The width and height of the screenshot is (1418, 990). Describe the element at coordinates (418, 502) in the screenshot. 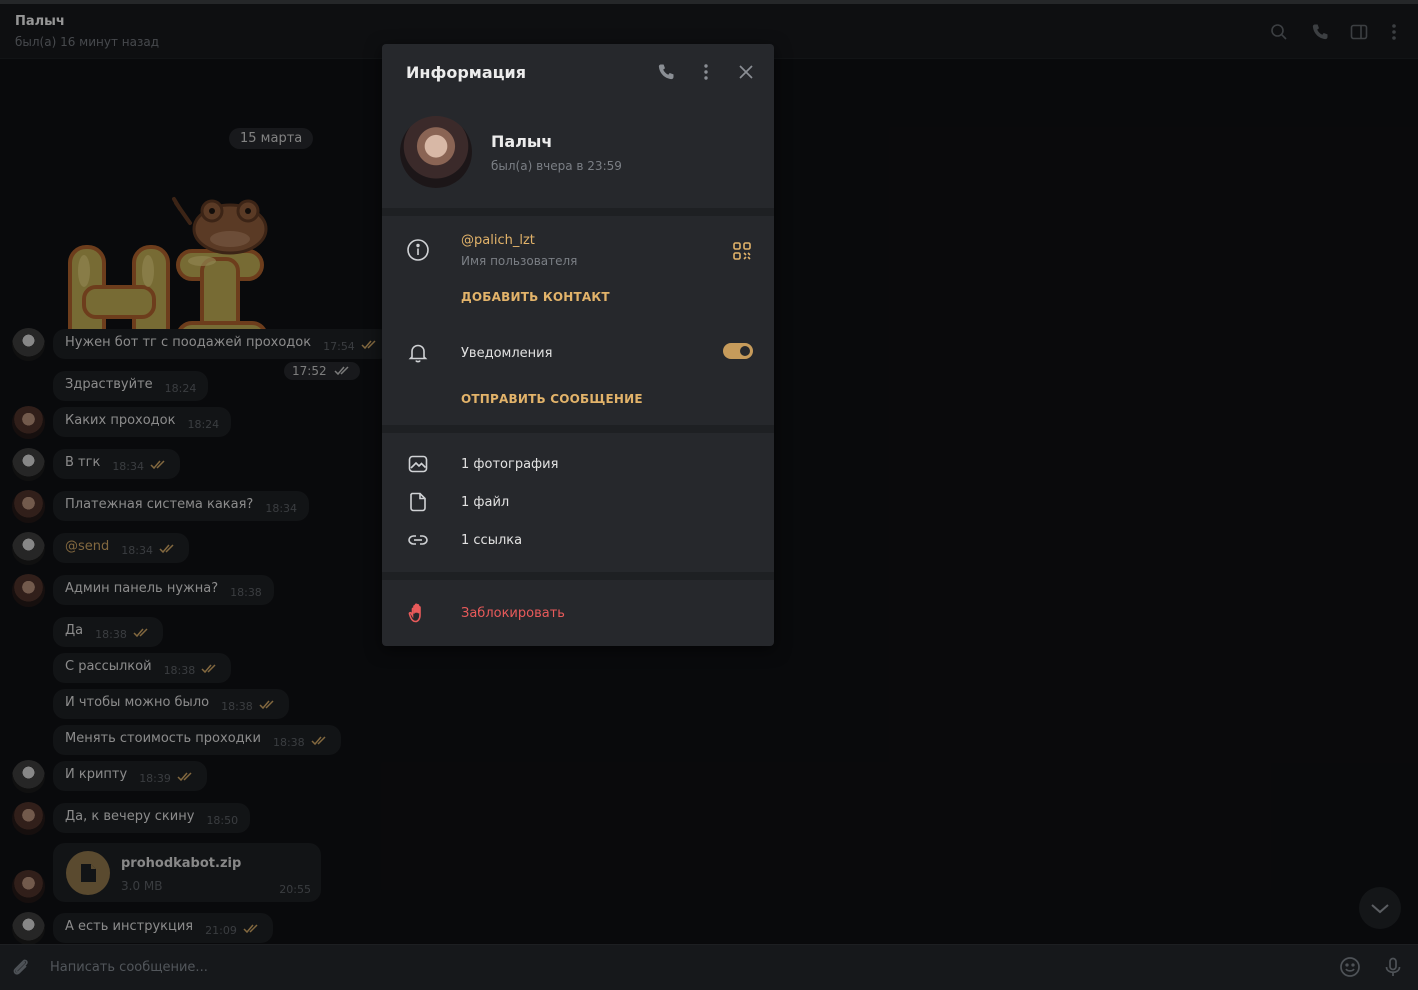

I see `file-icon` at that location.